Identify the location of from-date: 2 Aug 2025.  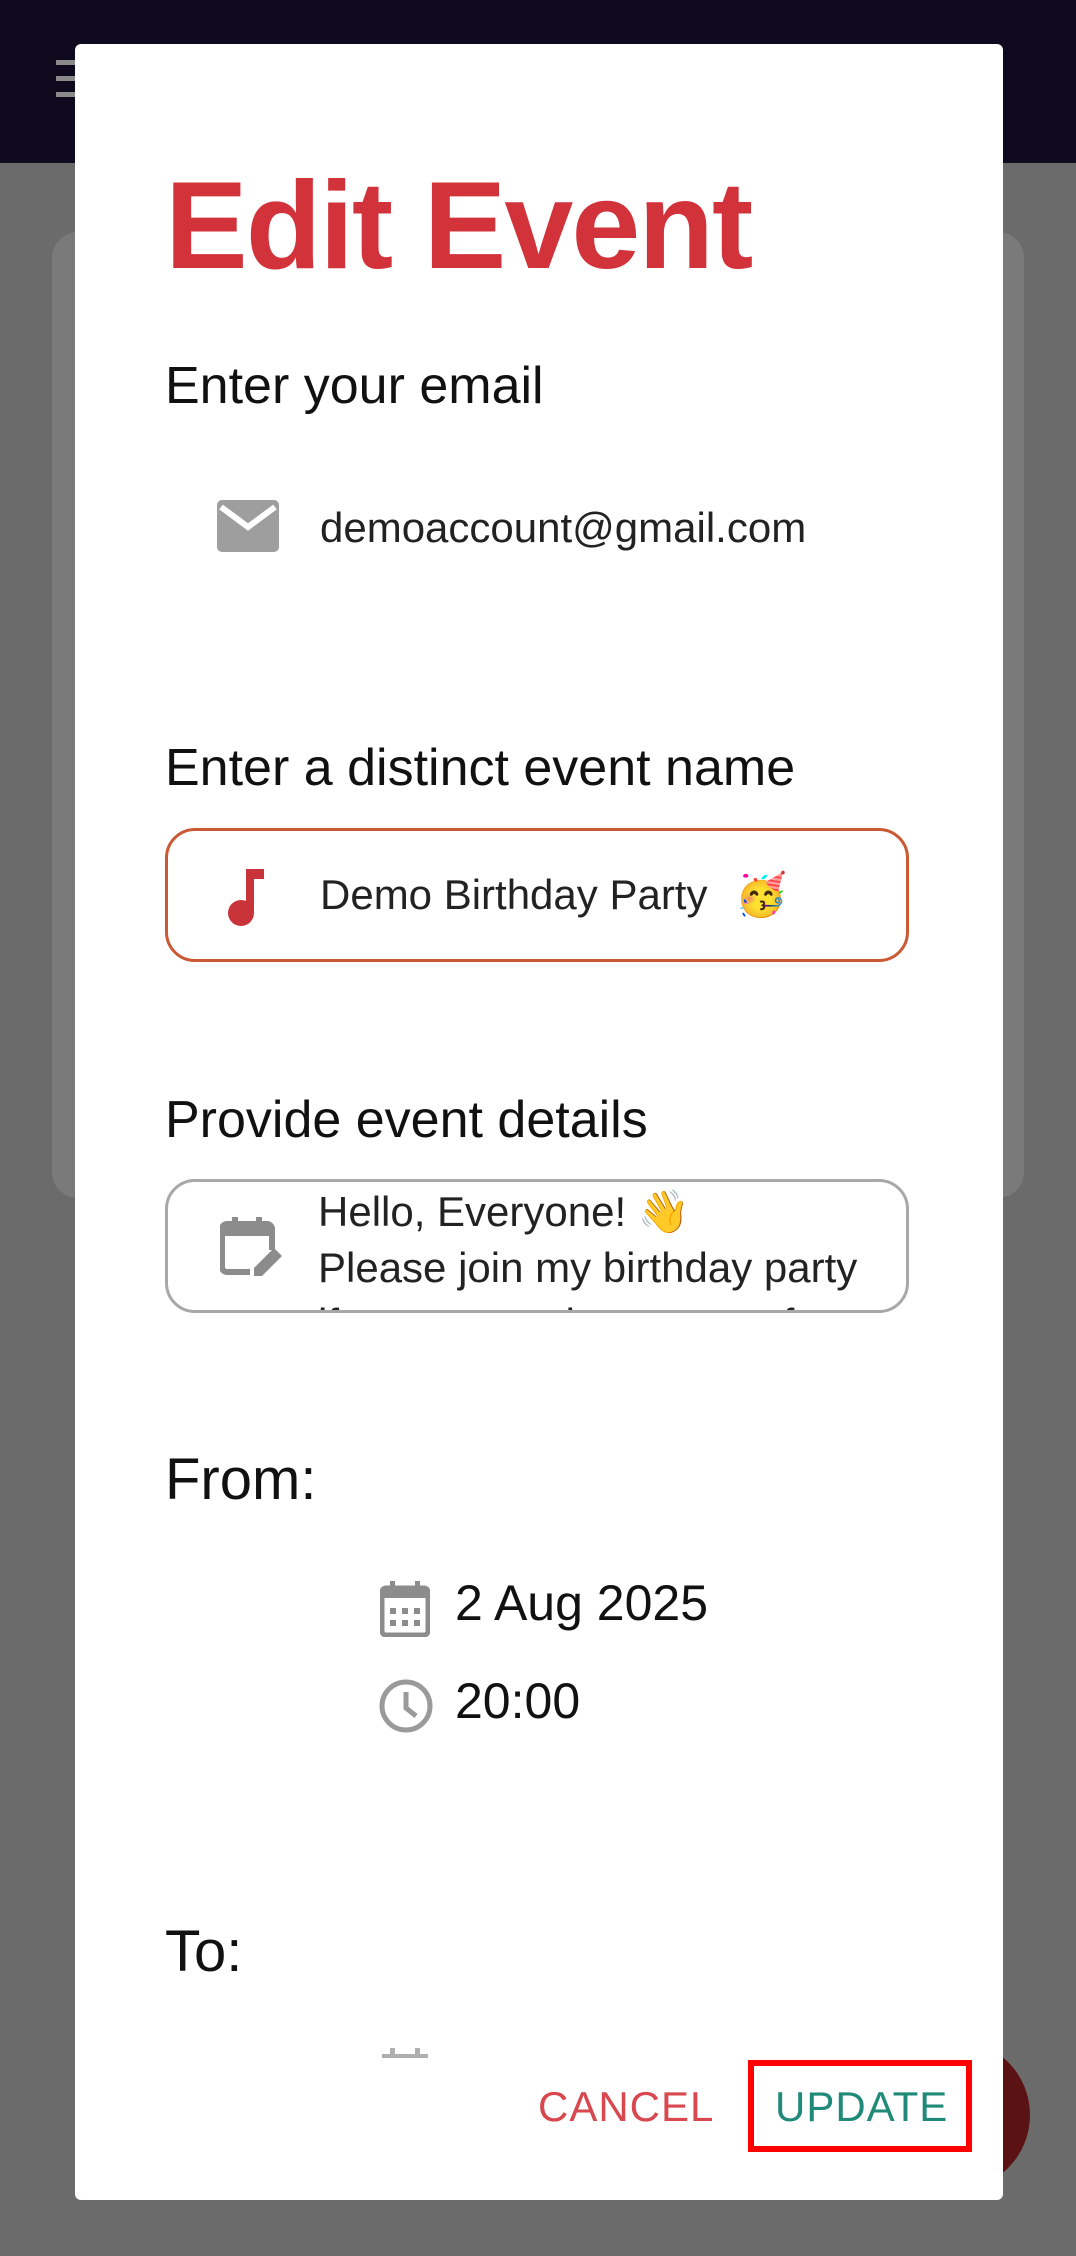
(581, 1603).